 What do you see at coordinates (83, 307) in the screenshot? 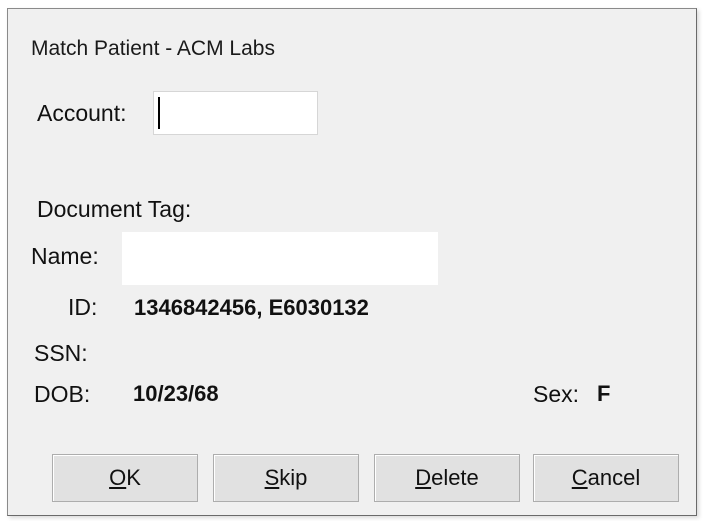
I see `id-label: ID:` at bounding box center [83, 307].